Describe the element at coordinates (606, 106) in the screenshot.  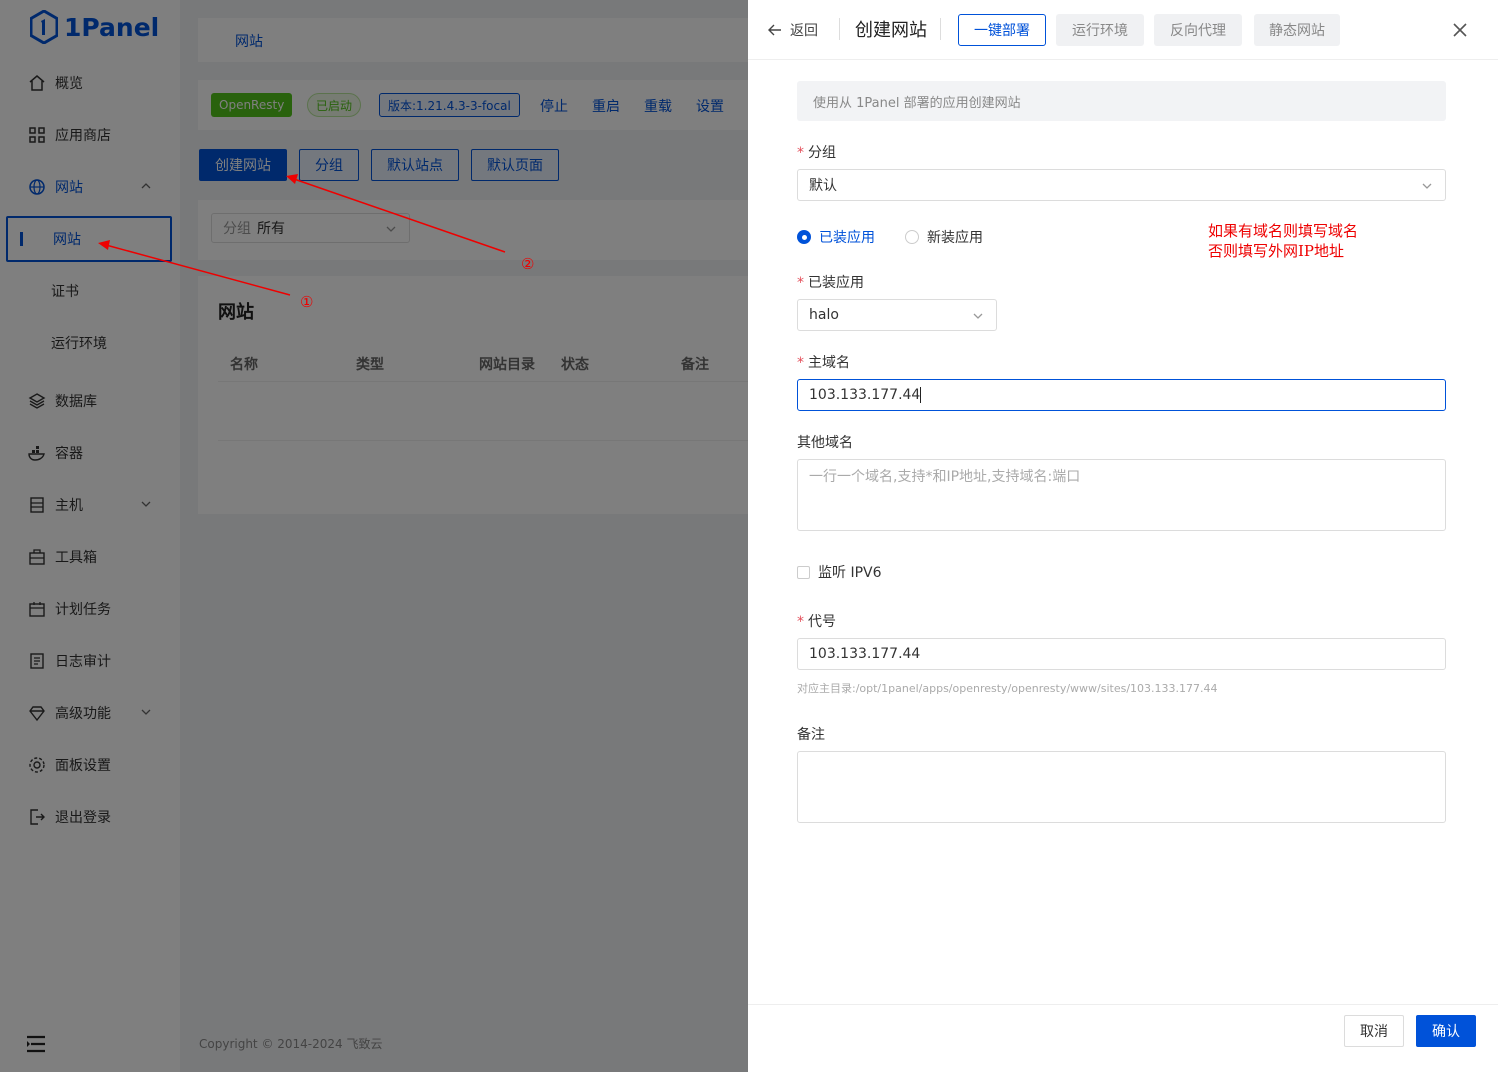
I see `restart-link: 重启` at that location.